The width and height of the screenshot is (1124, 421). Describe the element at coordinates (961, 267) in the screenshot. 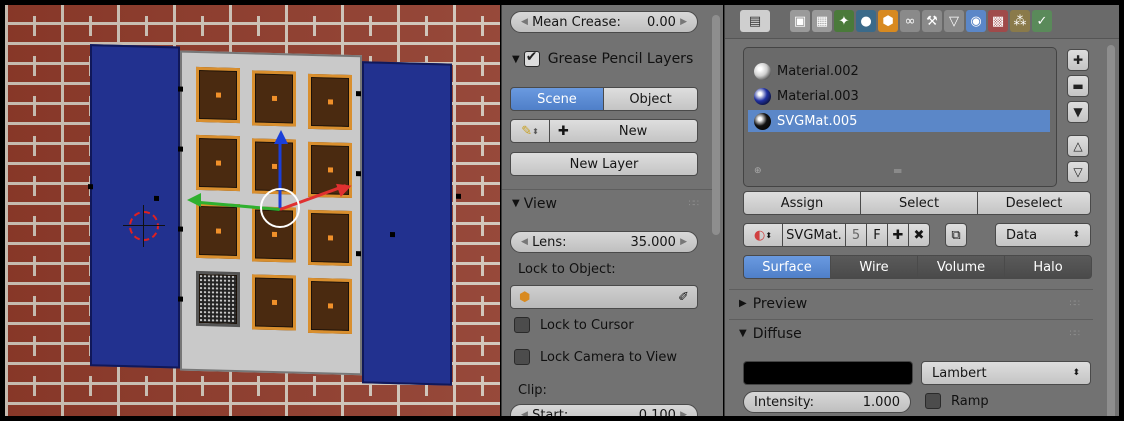

I see `tab-volume: Volume` at that location.